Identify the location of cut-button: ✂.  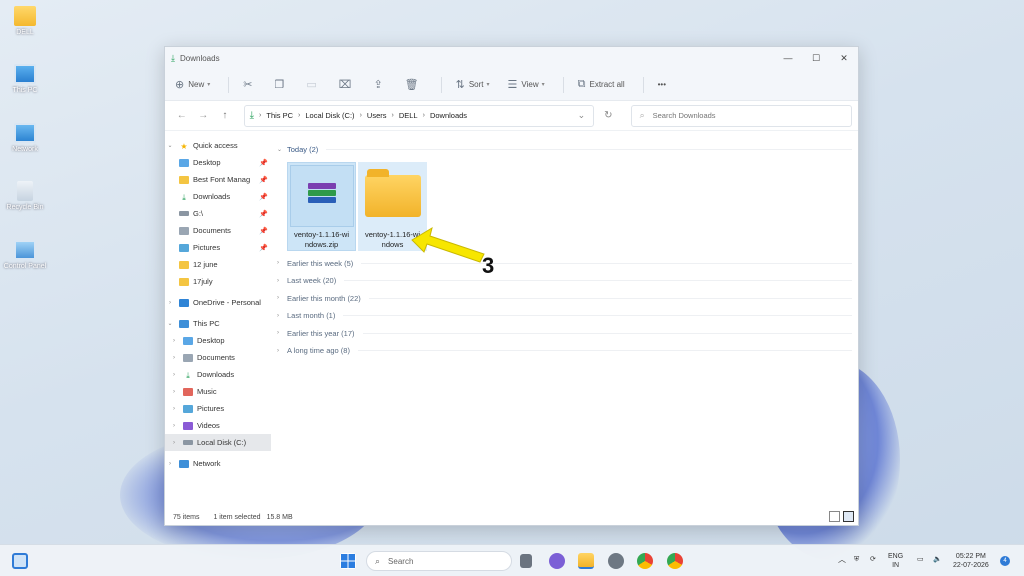
(249, 84).